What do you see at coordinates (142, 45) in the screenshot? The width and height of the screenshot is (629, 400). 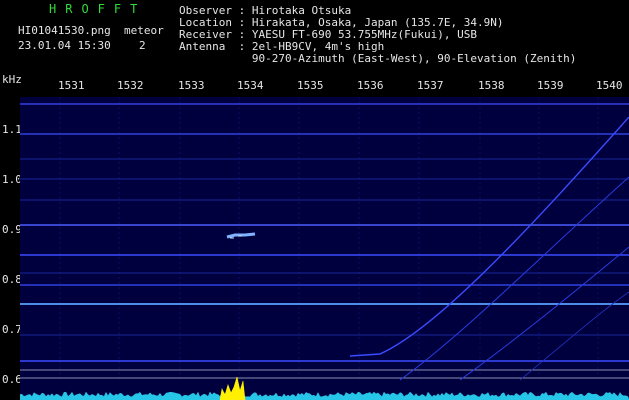 I see `meteor-count: 2` at bounding box center [142, 45].